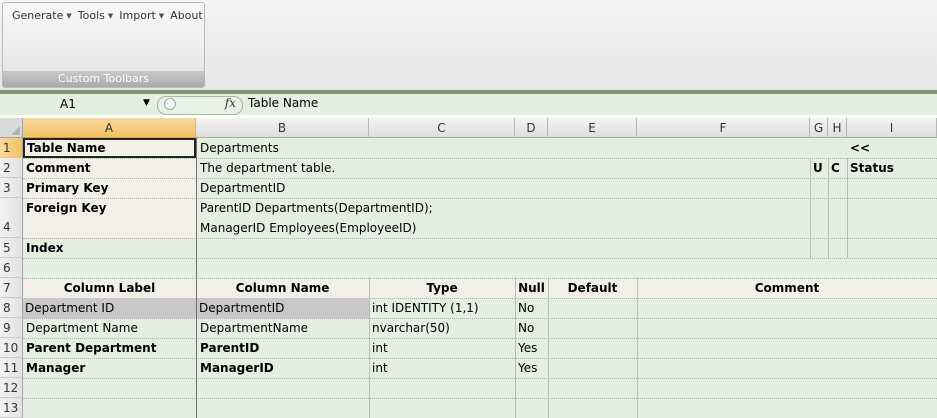 The image size is (937, 418). What do you see at coordinates (498, 168) in the screenshot?
I see `comment-value-cell: The department table.` at bounding box center [498, 168].